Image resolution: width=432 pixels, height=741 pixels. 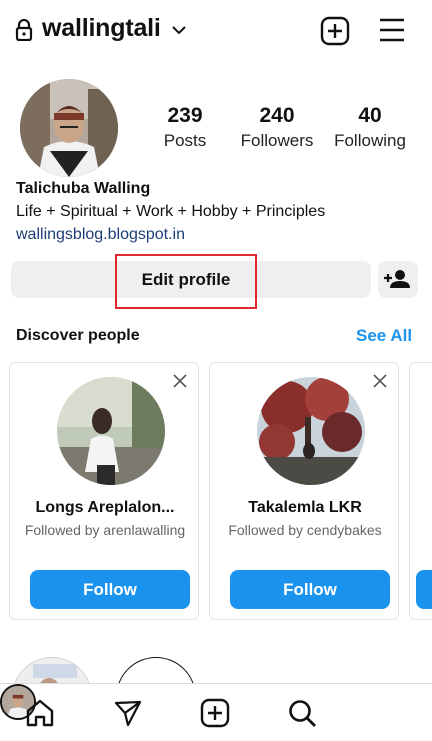 What do you see at coordinates (185, 115) in the screenshot?
I see `posts-count: 239` at bounding box center [185, 115].